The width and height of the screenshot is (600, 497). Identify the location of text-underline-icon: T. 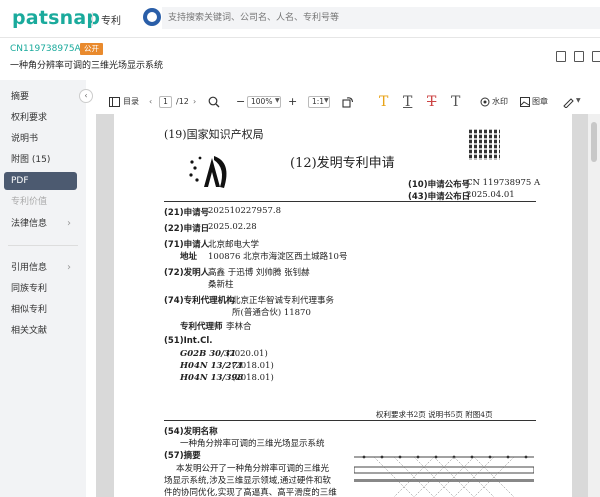
(407, 102).